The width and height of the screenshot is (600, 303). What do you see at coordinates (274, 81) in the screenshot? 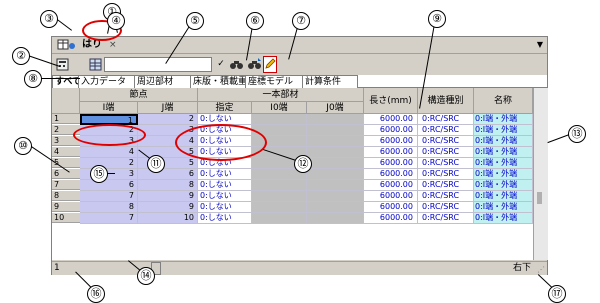
I see `tab-4: 座標モデル` at bounding box center [274, 81].